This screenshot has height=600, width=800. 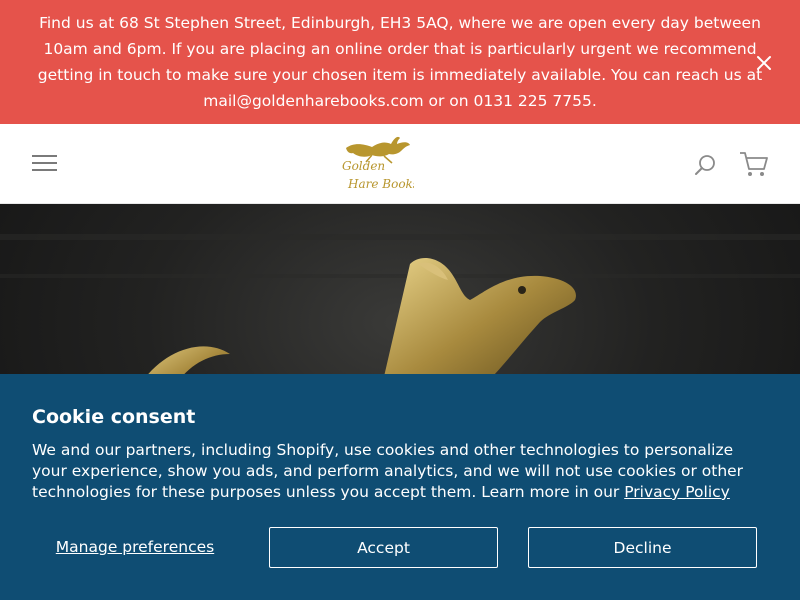 What do you see at coordinates (642, 547) in the screenshot?
I see `decline-button: Decline` at bounding box center [642, 547].